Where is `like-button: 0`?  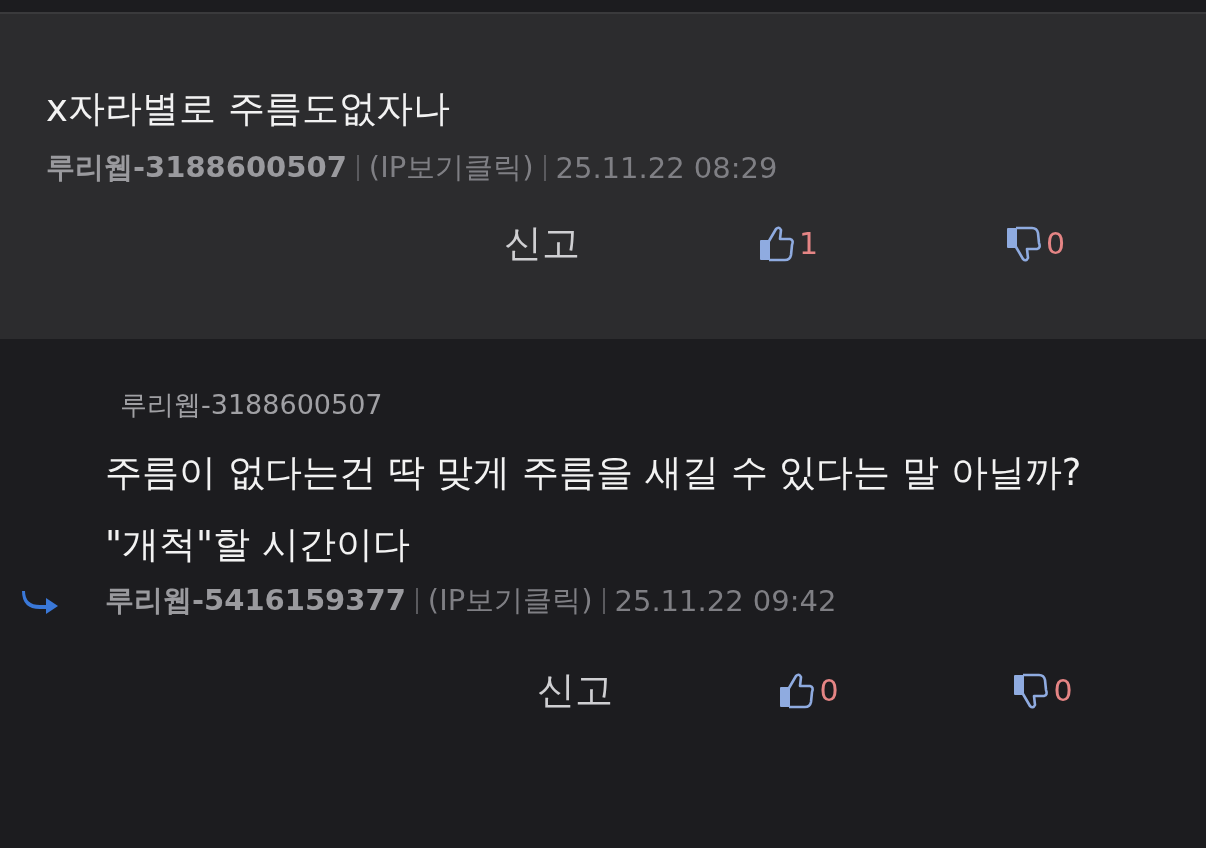 like-button: 0 is located at coordinates (809, 690).